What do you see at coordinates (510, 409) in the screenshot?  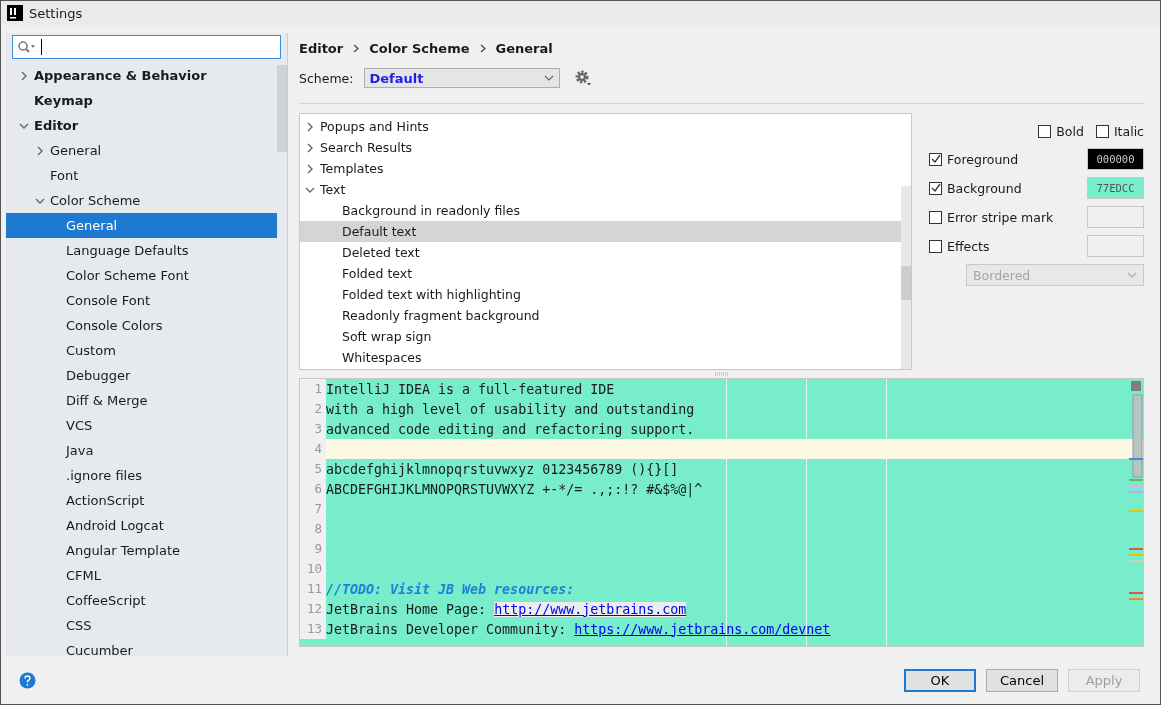 I see `code-text: with a high level of usability and outstanding` at bounding box center [510, 409].